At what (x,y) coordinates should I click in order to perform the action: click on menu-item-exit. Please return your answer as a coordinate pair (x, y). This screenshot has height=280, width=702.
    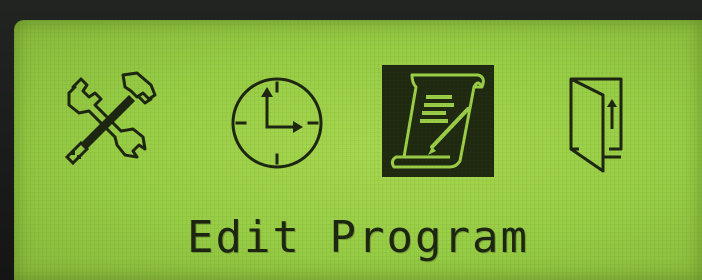
    Looking at the image, I should click on (605, 121).